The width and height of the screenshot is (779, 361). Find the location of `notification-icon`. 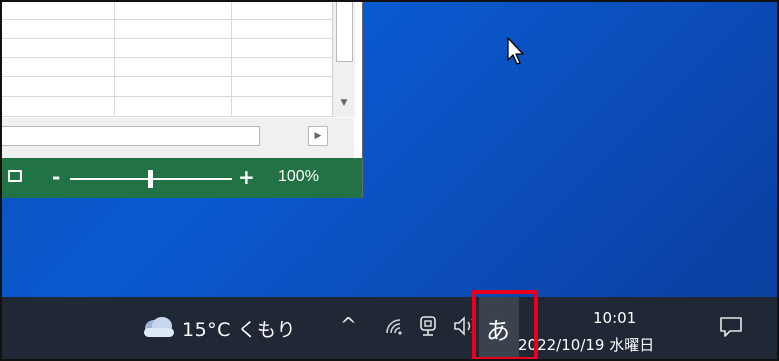

notification-icon is located at coordinates (731, 327).